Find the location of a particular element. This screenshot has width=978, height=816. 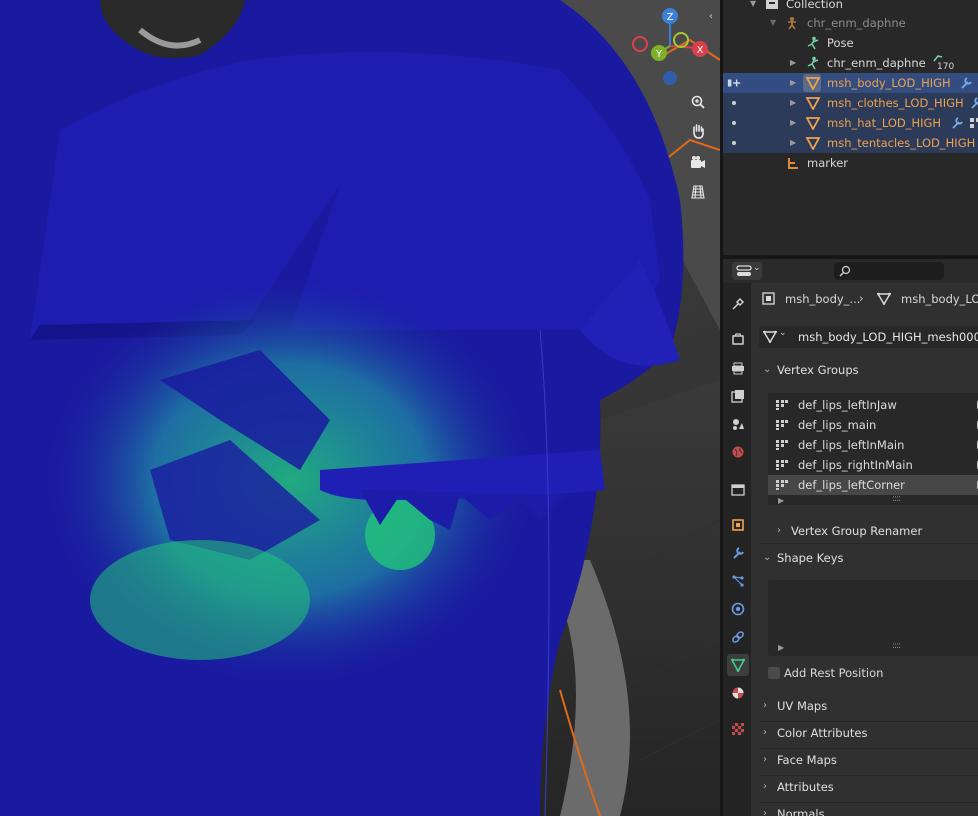

outliner-row-armature: ▼ chr_enm_daphne is located at coordinates (850, 23).